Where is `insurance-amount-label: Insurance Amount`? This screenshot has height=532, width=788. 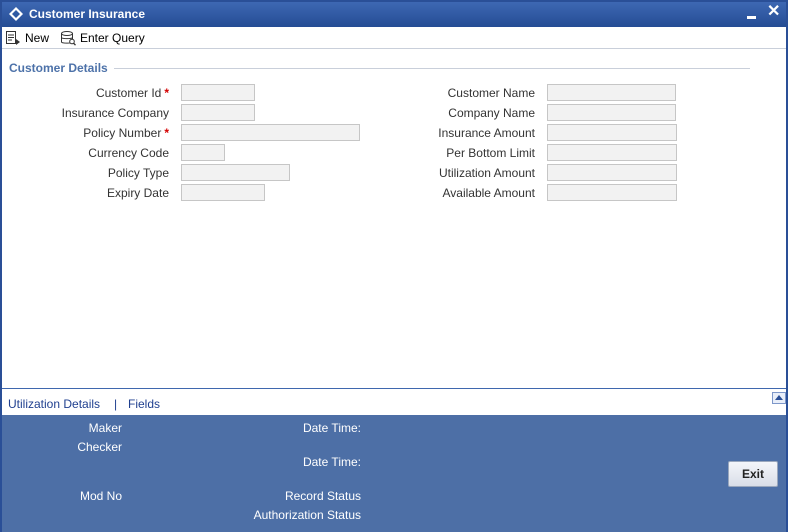
insurance-amount-label: Insurance Amount is located at coordinates (486, 133).